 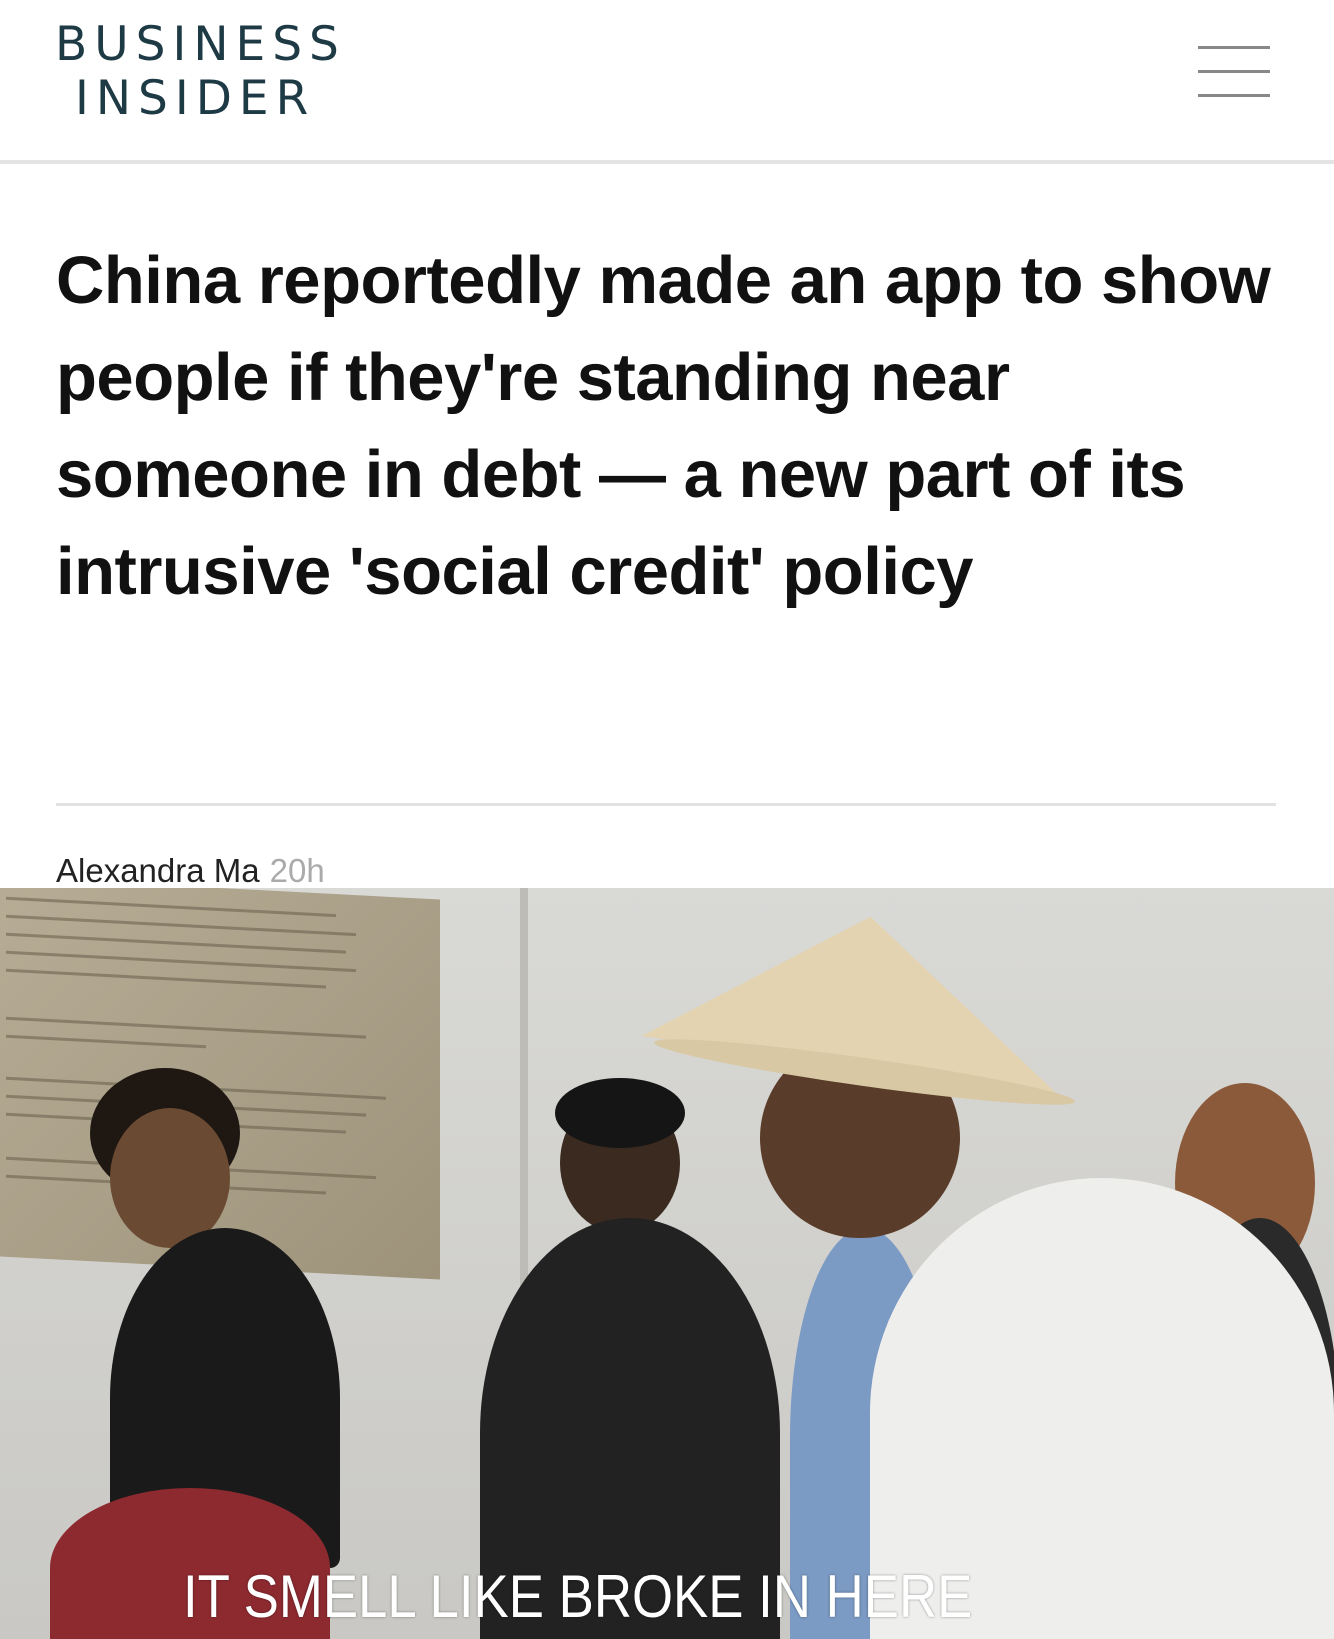 What do you see at coordinates (666, 804) in the screenshot?
I see `headline-divider` at bounding box center [666, 804].